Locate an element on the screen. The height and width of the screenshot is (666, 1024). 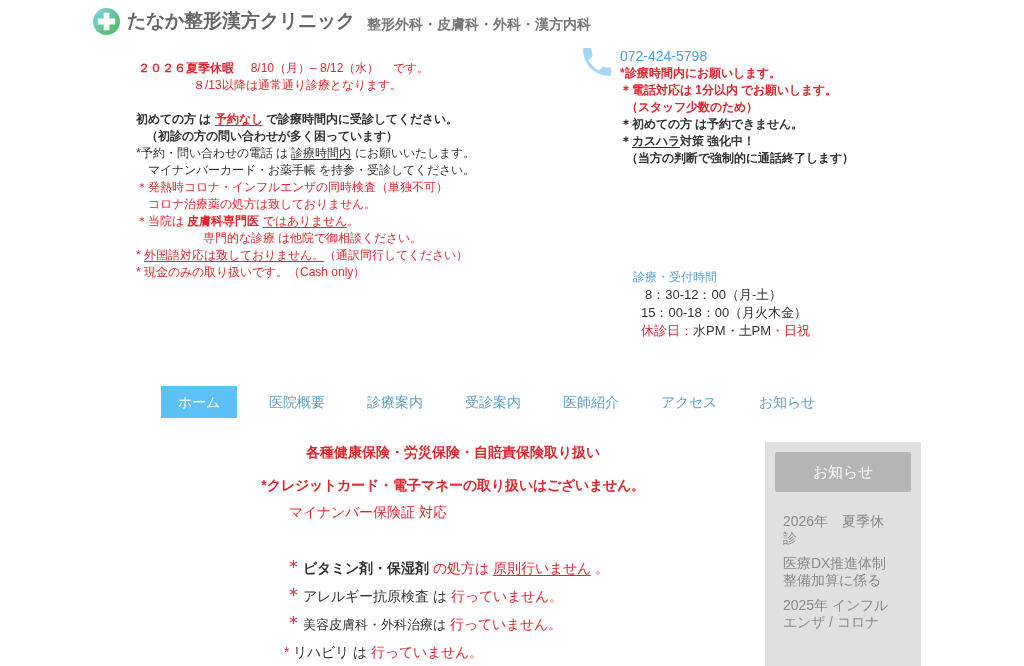
hours-text: 8：30-12：00（月-土） is located at coordinates (714, 295).